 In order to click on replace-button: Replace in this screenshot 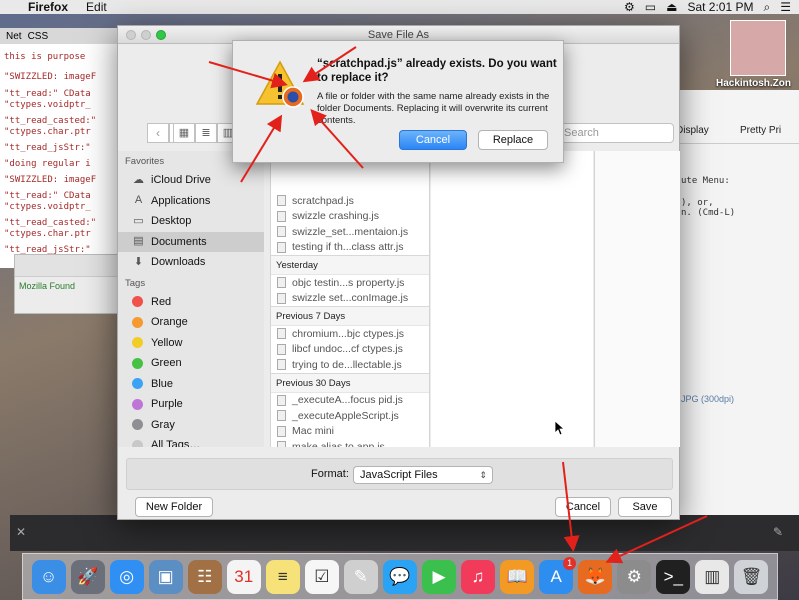, I will do `click(513, 140)`.